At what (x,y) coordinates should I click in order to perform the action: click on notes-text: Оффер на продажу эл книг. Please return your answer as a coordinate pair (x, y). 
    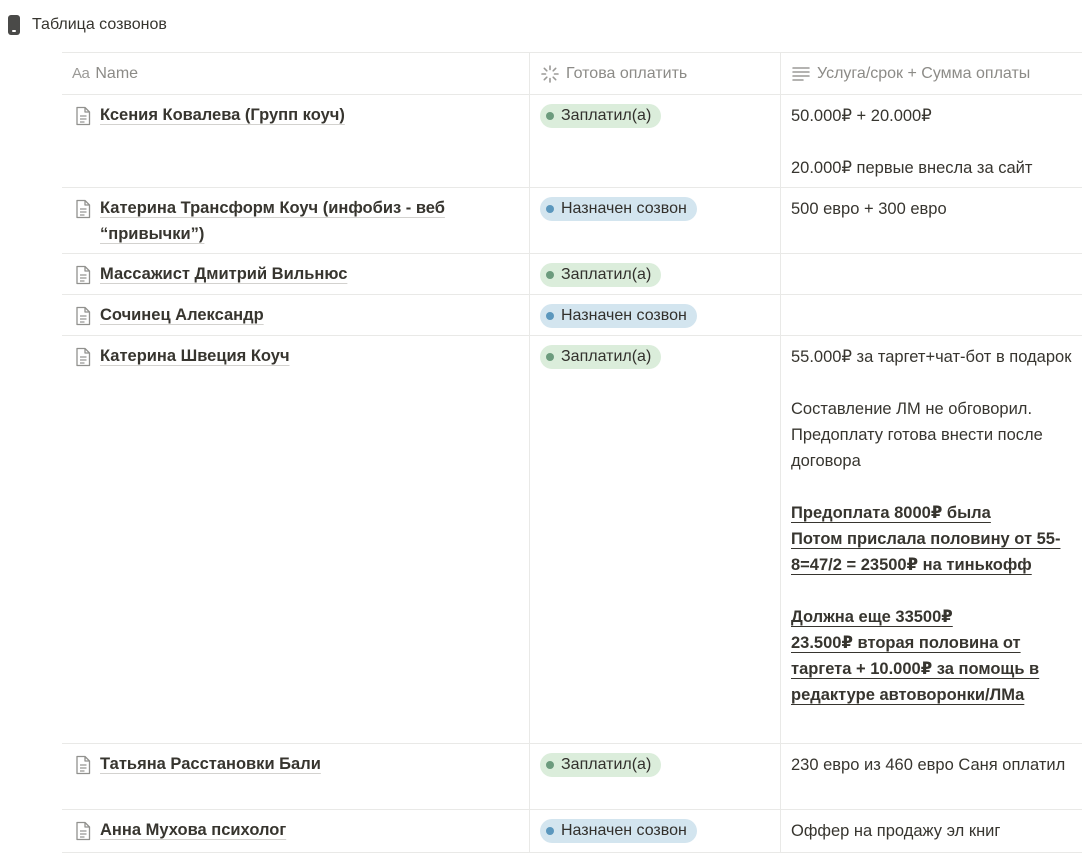
    Looking at the image, I should click on (931, 827).